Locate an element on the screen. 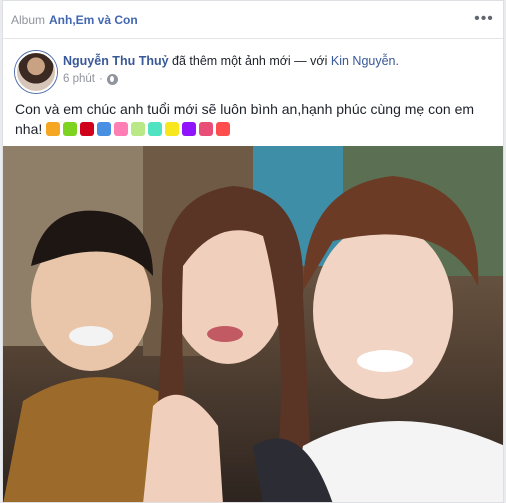 This screenshot has height=503, width=506. confetti-icon is located at coordinates (172, 129).